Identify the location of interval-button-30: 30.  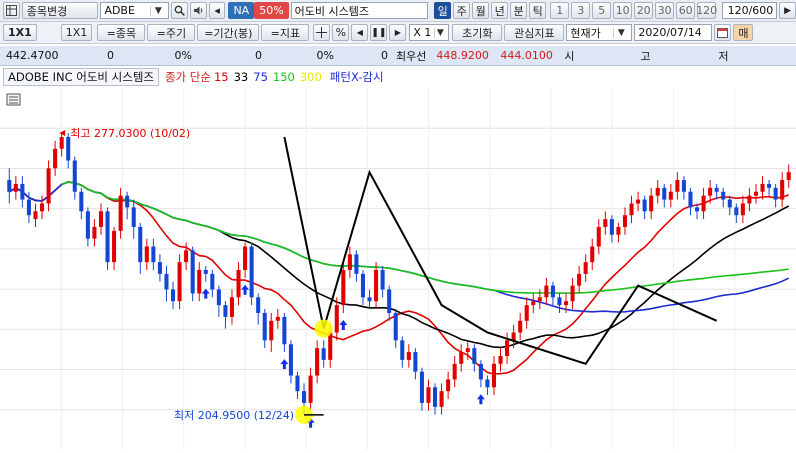
(665, 10).